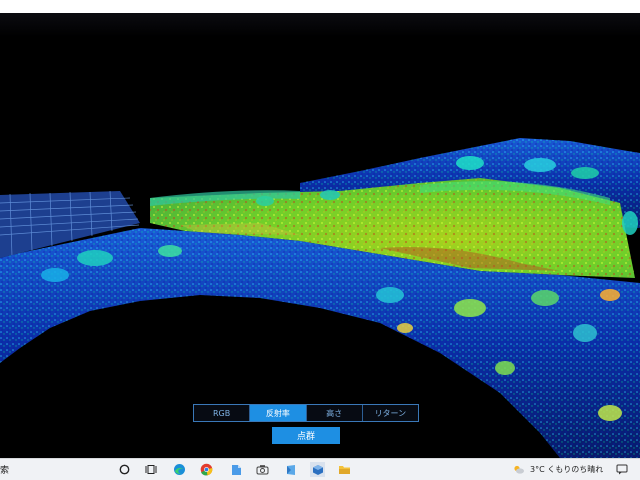  Describe the element at coordinates (278, 413) in the screenshot. I see `mode-tab-reflectance: 反射率` at that location.